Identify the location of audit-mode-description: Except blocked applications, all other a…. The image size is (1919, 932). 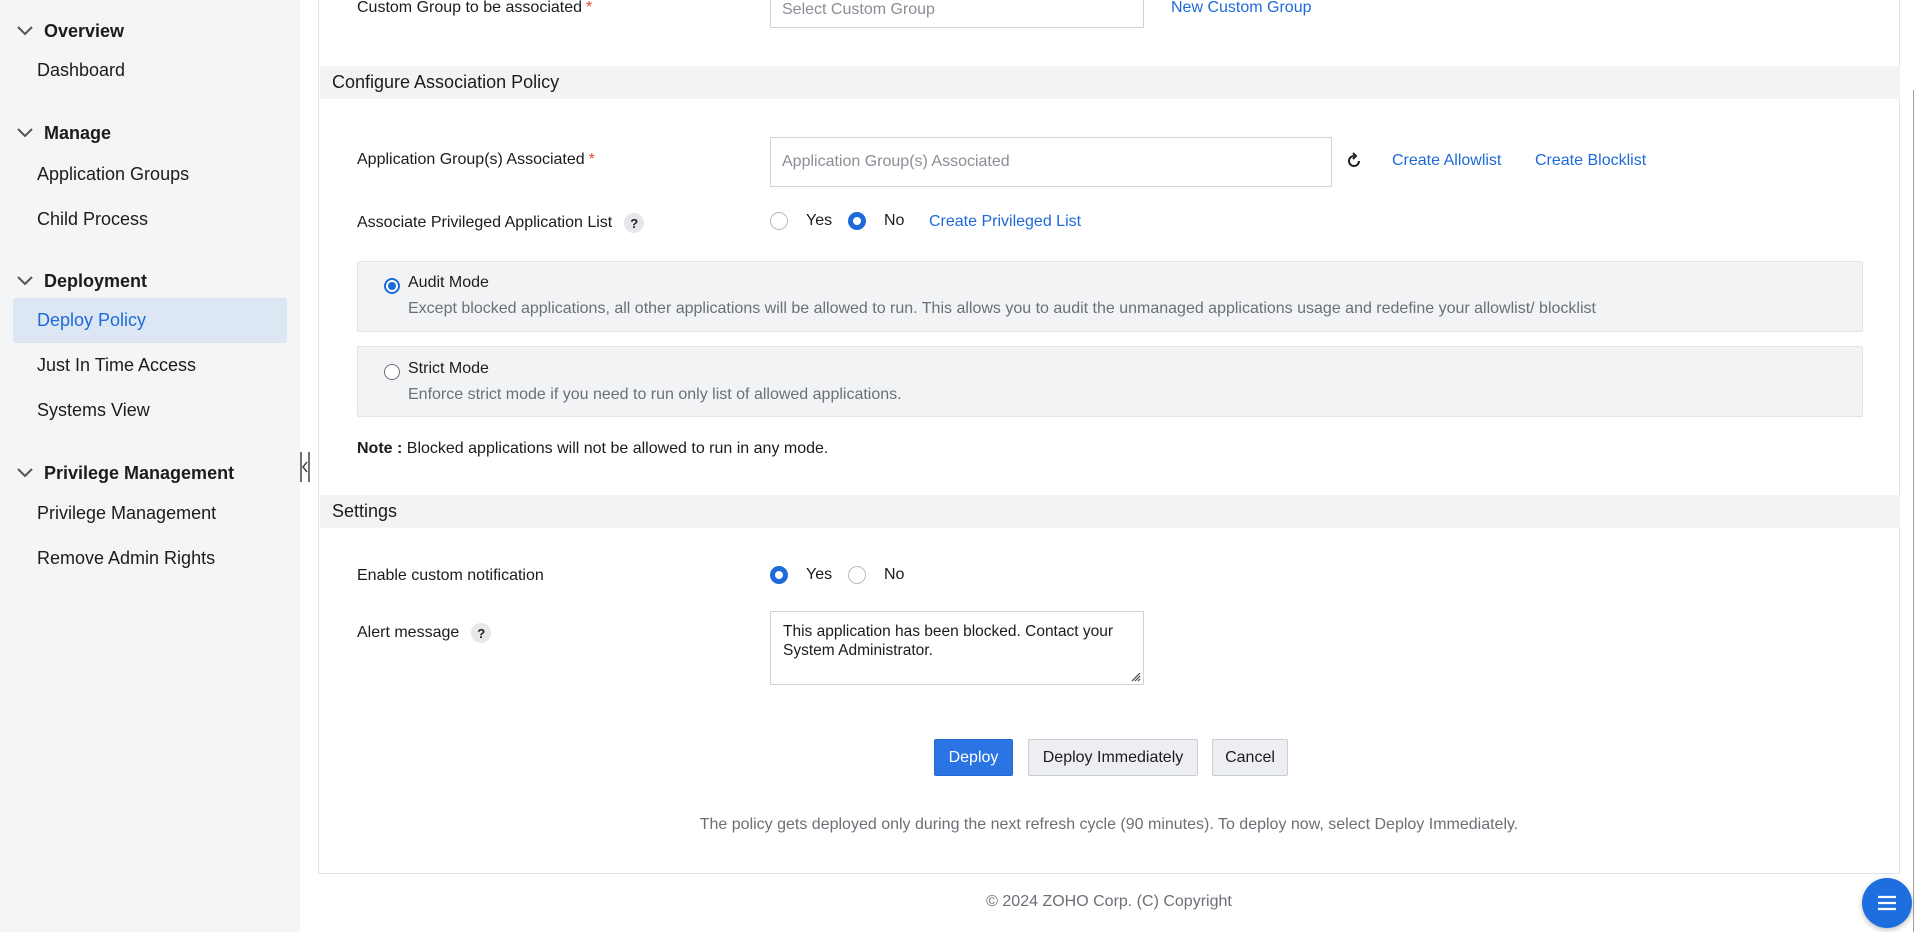
(1002, 308).